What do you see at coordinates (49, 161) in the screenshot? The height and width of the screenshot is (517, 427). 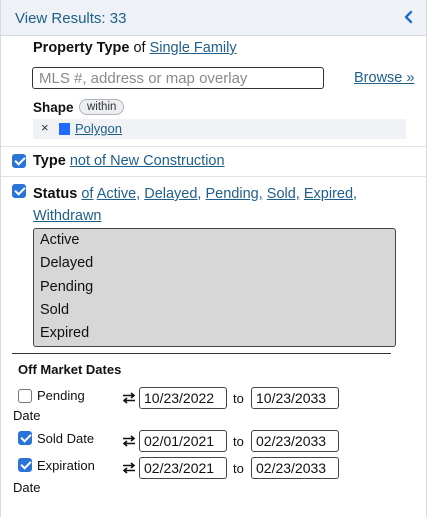 I see `type-label: Type` at bounding box center [49, 161].